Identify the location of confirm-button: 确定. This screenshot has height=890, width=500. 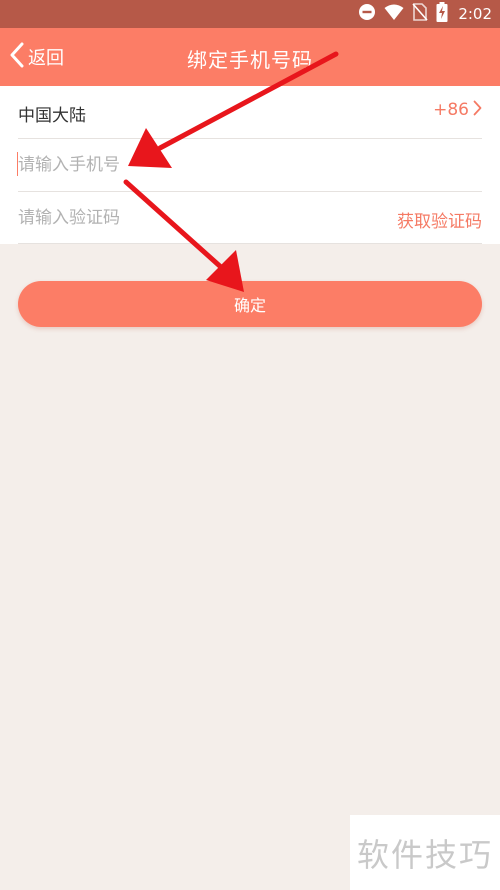
(250, 304).